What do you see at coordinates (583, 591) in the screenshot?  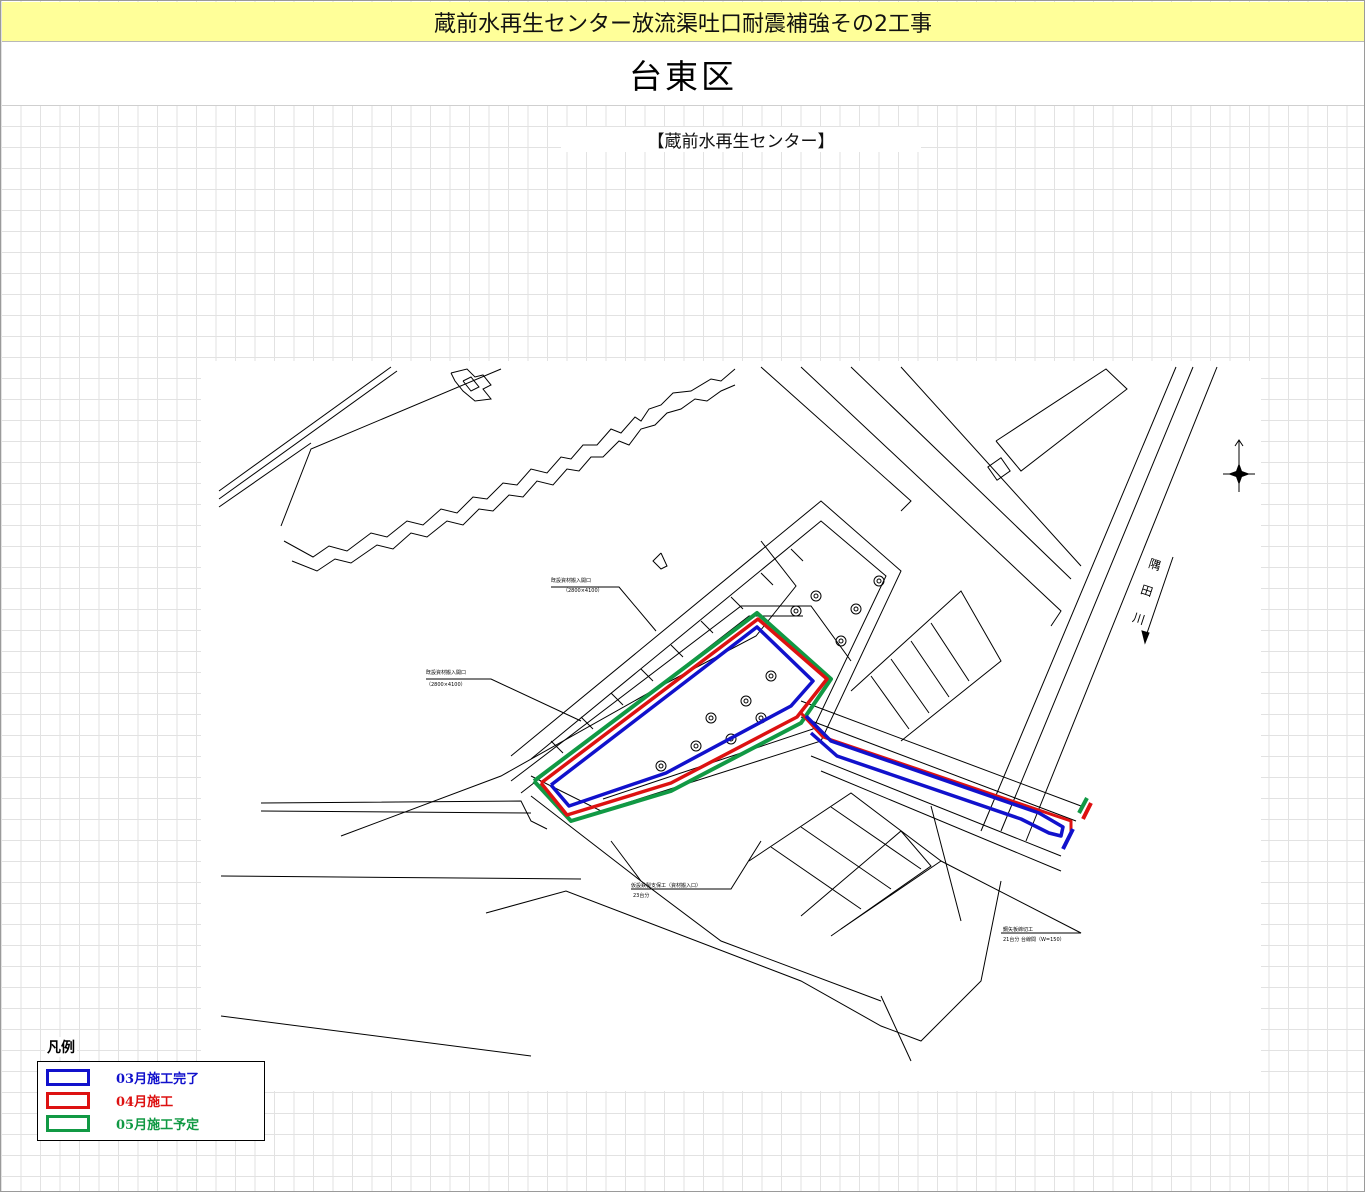 I see `annotation-material-opening-top-size: （2800×4100）` at bounding box center [583, 591].